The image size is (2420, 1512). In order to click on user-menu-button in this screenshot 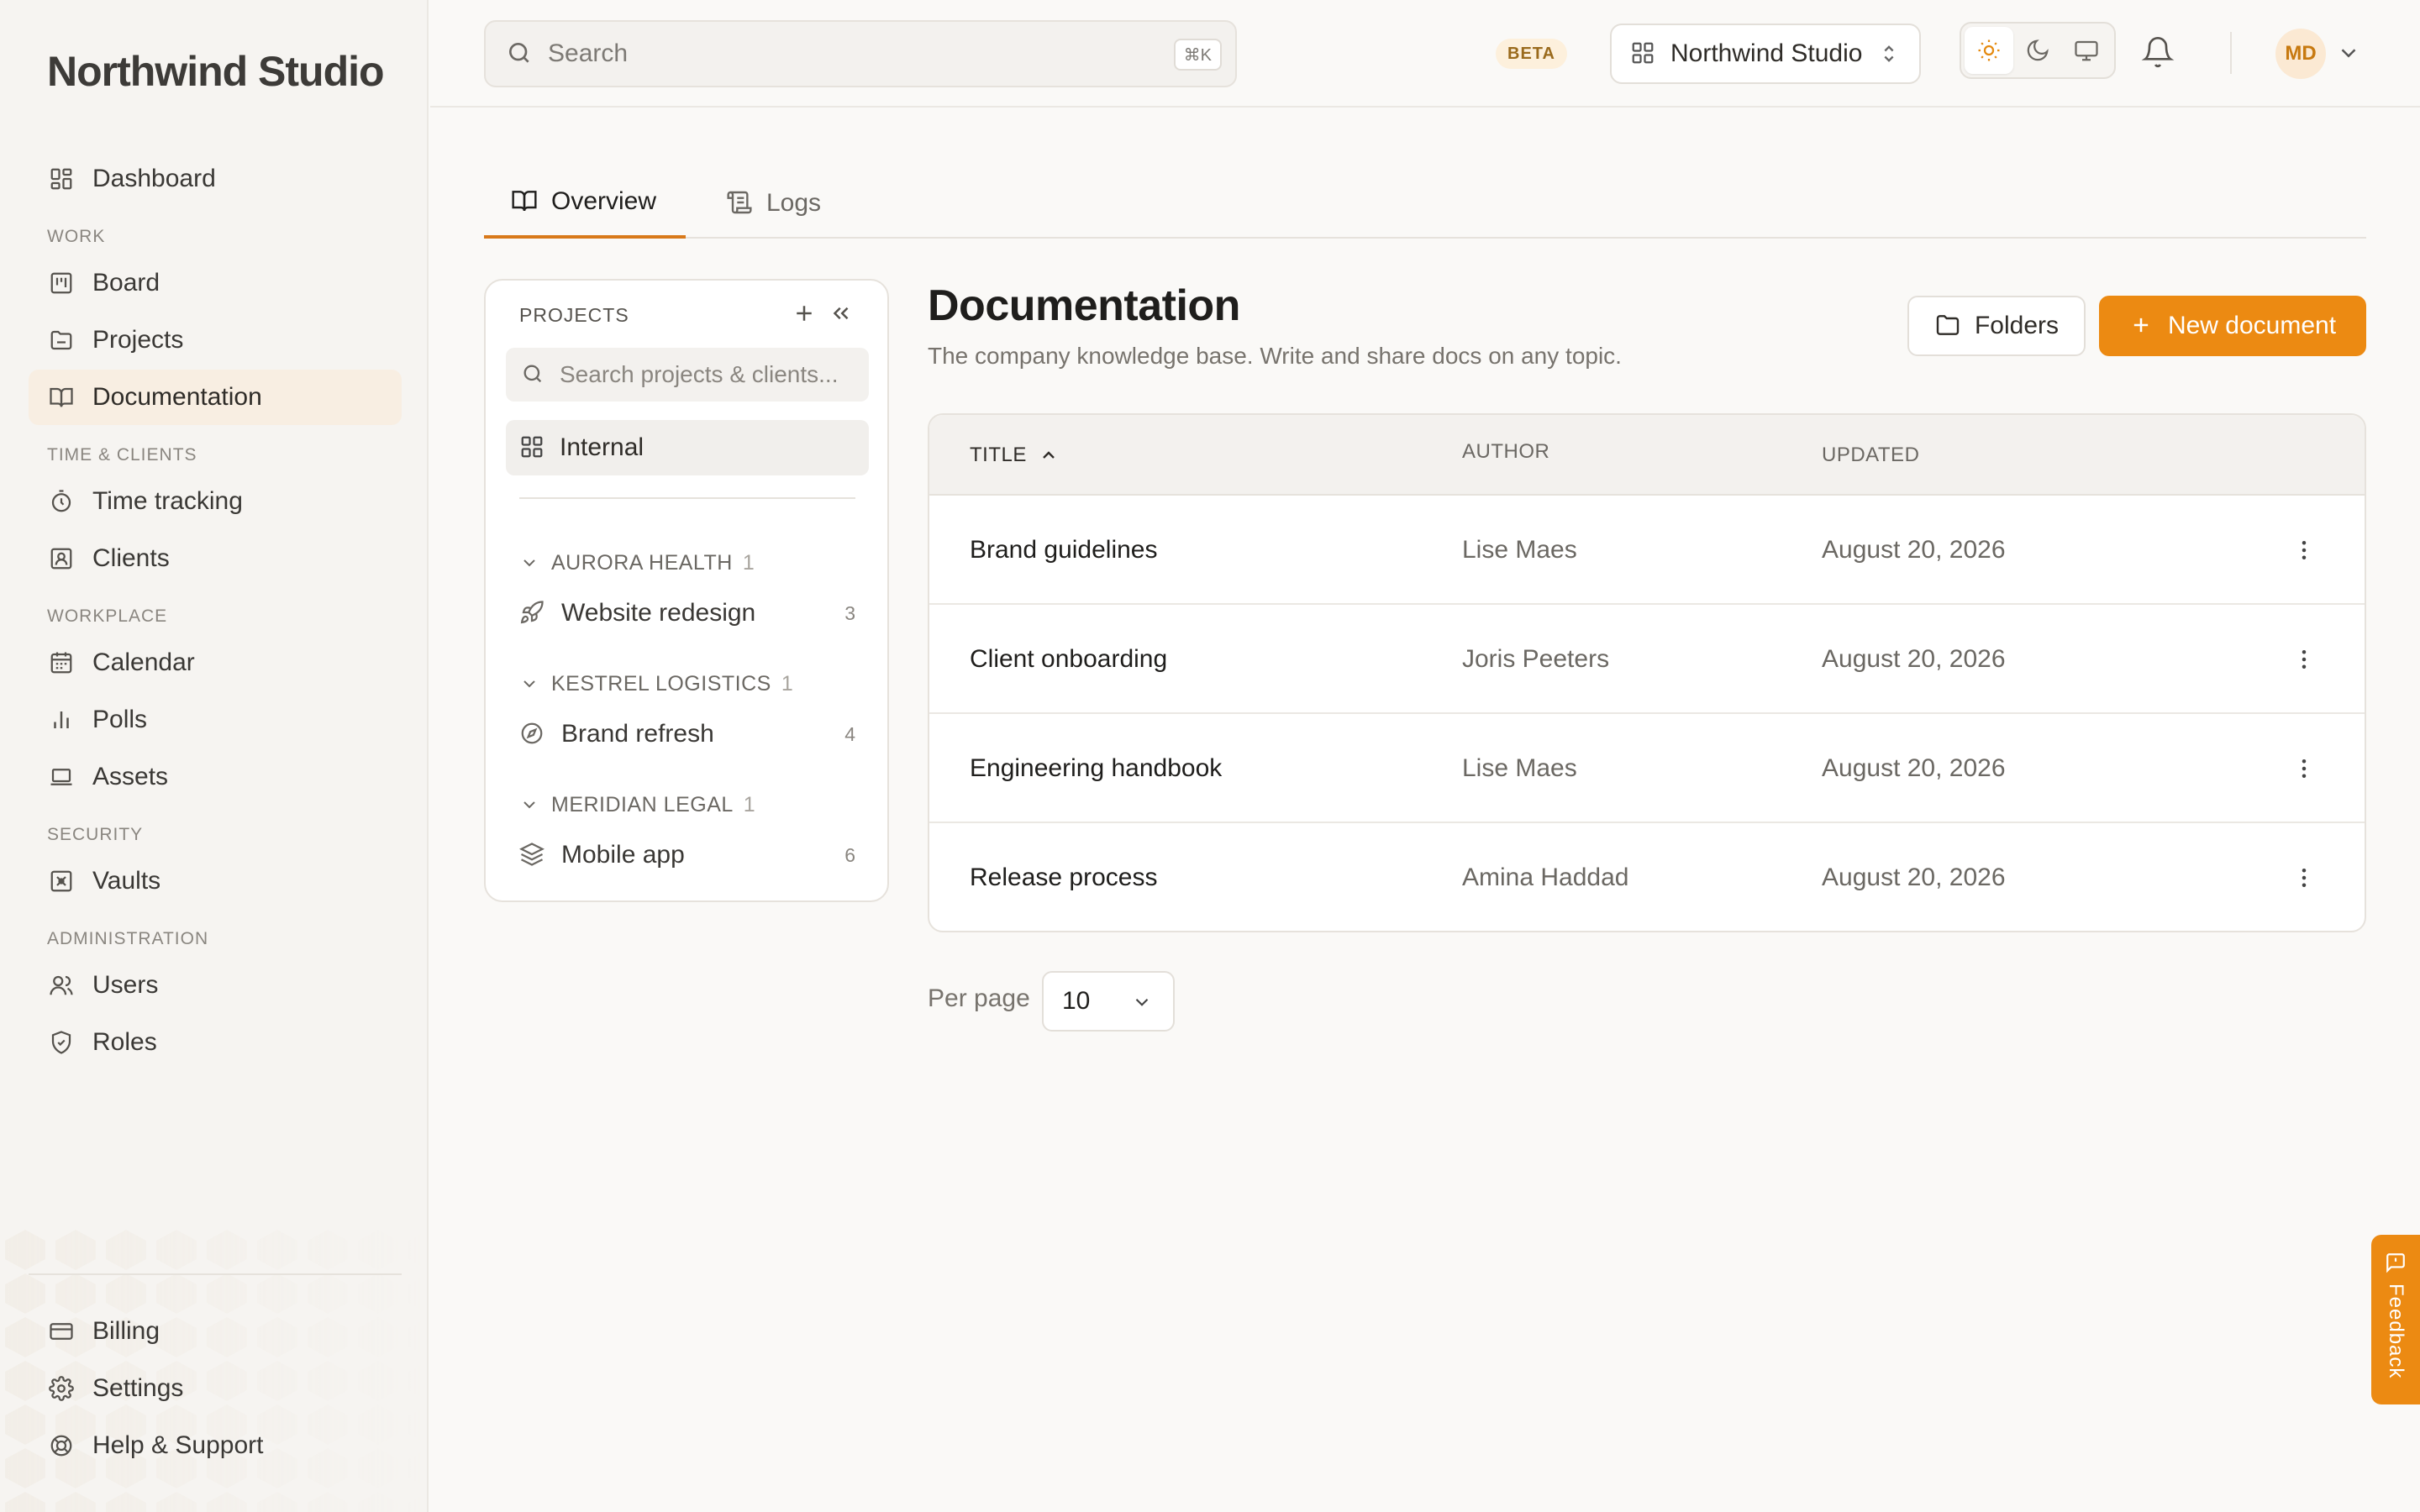, I will do `click(2349, 53)`.